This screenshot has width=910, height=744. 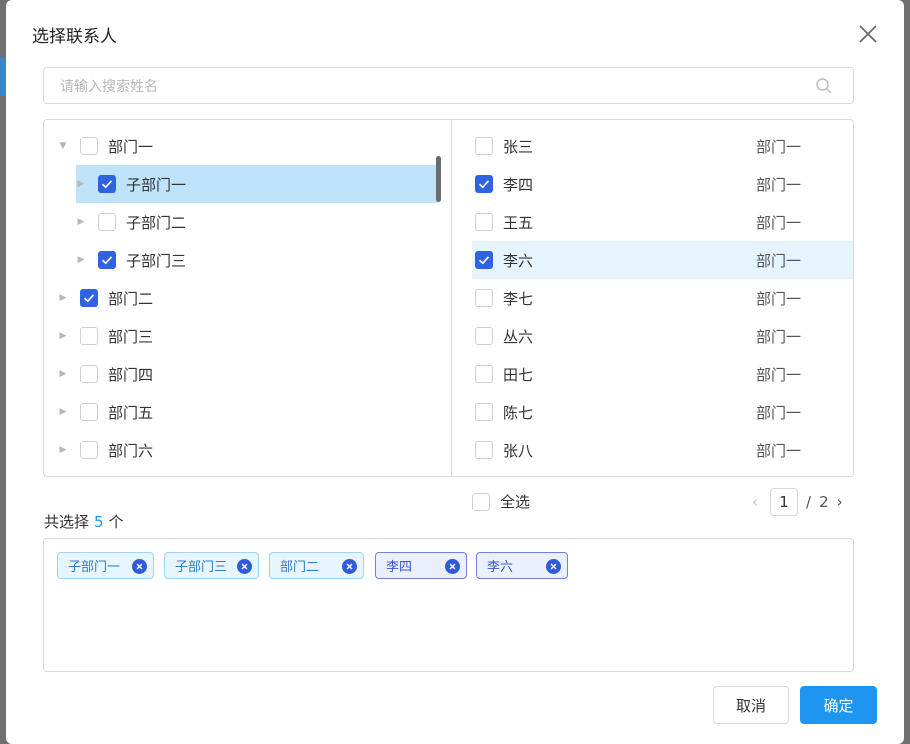 I want to click on caret-down-icon: ▼, so click(x=63, y=146).